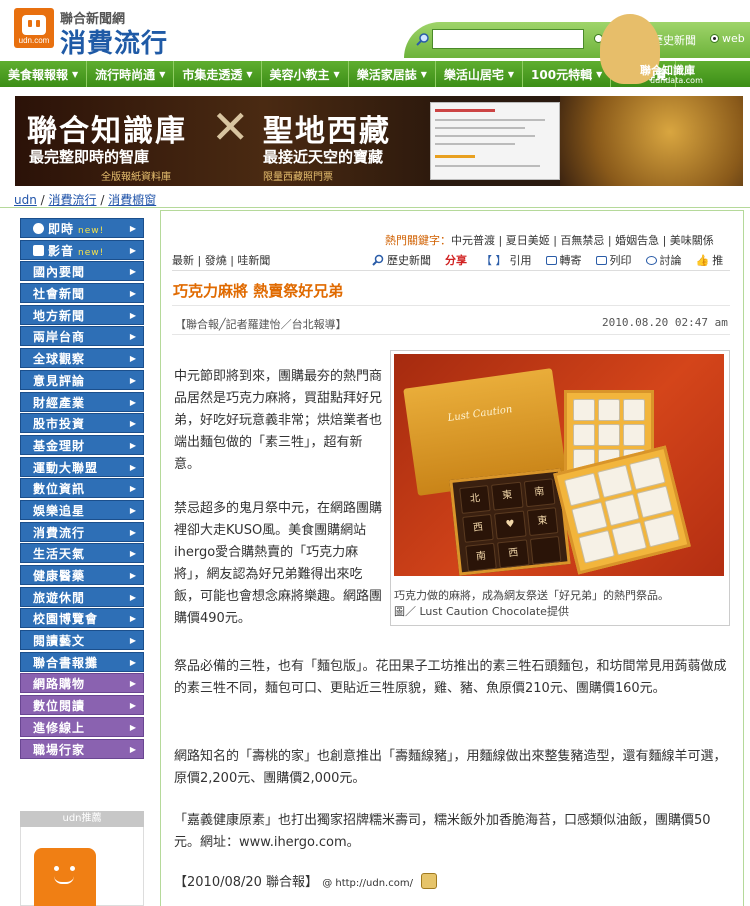 This screenshot has height=906, width=750. I want to click on banner-screenshot-image, so click(495, 141).